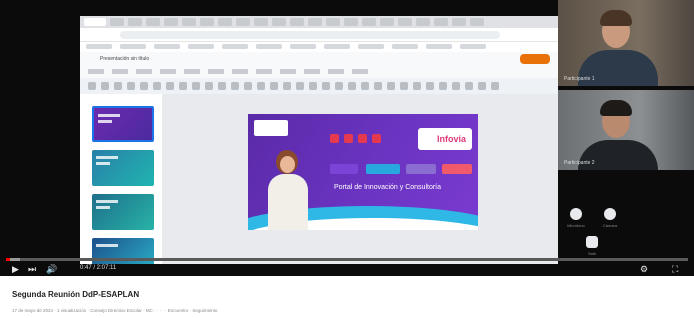 The width and height of the screenshot is (694, 318). I want to click on participant-name: Participante 1, so click(579, 79).